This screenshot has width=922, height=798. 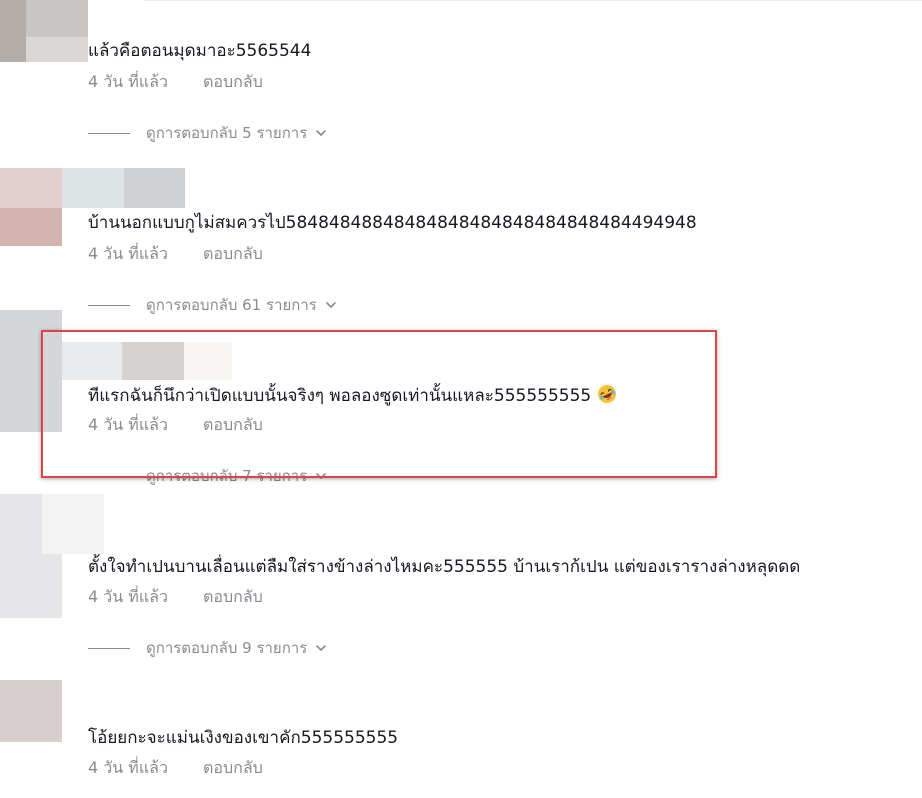 I want to click on view-replies-button: ดูการตอบกลับ 9 รายการ, so click(x=207, y=648).